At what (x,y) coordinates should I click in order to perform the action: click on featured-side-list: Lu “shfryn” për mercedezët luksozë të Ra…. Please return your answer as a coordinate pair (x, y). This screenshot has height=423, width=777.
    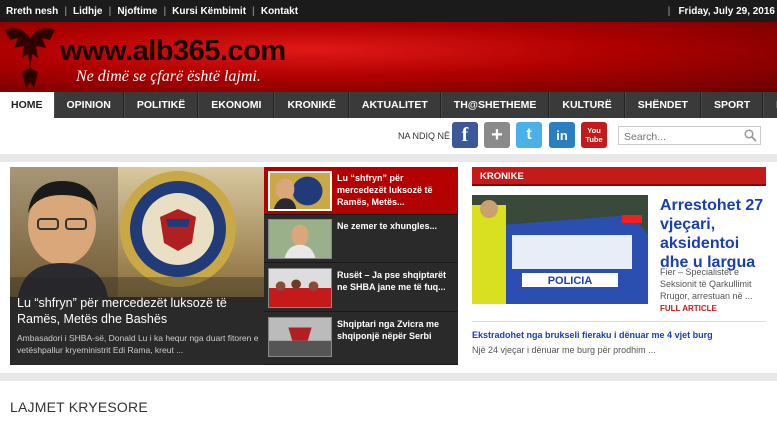
    Looking at the image, I should click on (361, 266).